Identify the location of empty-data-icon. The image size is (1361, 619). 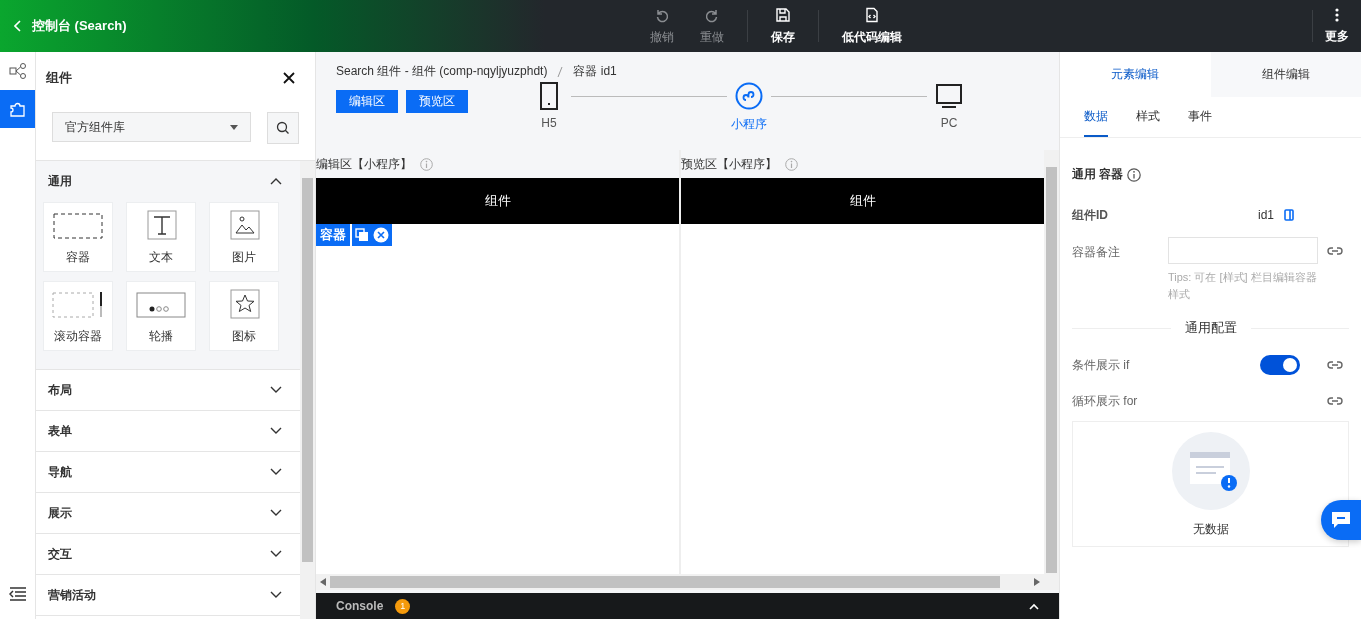
(1210, 470).